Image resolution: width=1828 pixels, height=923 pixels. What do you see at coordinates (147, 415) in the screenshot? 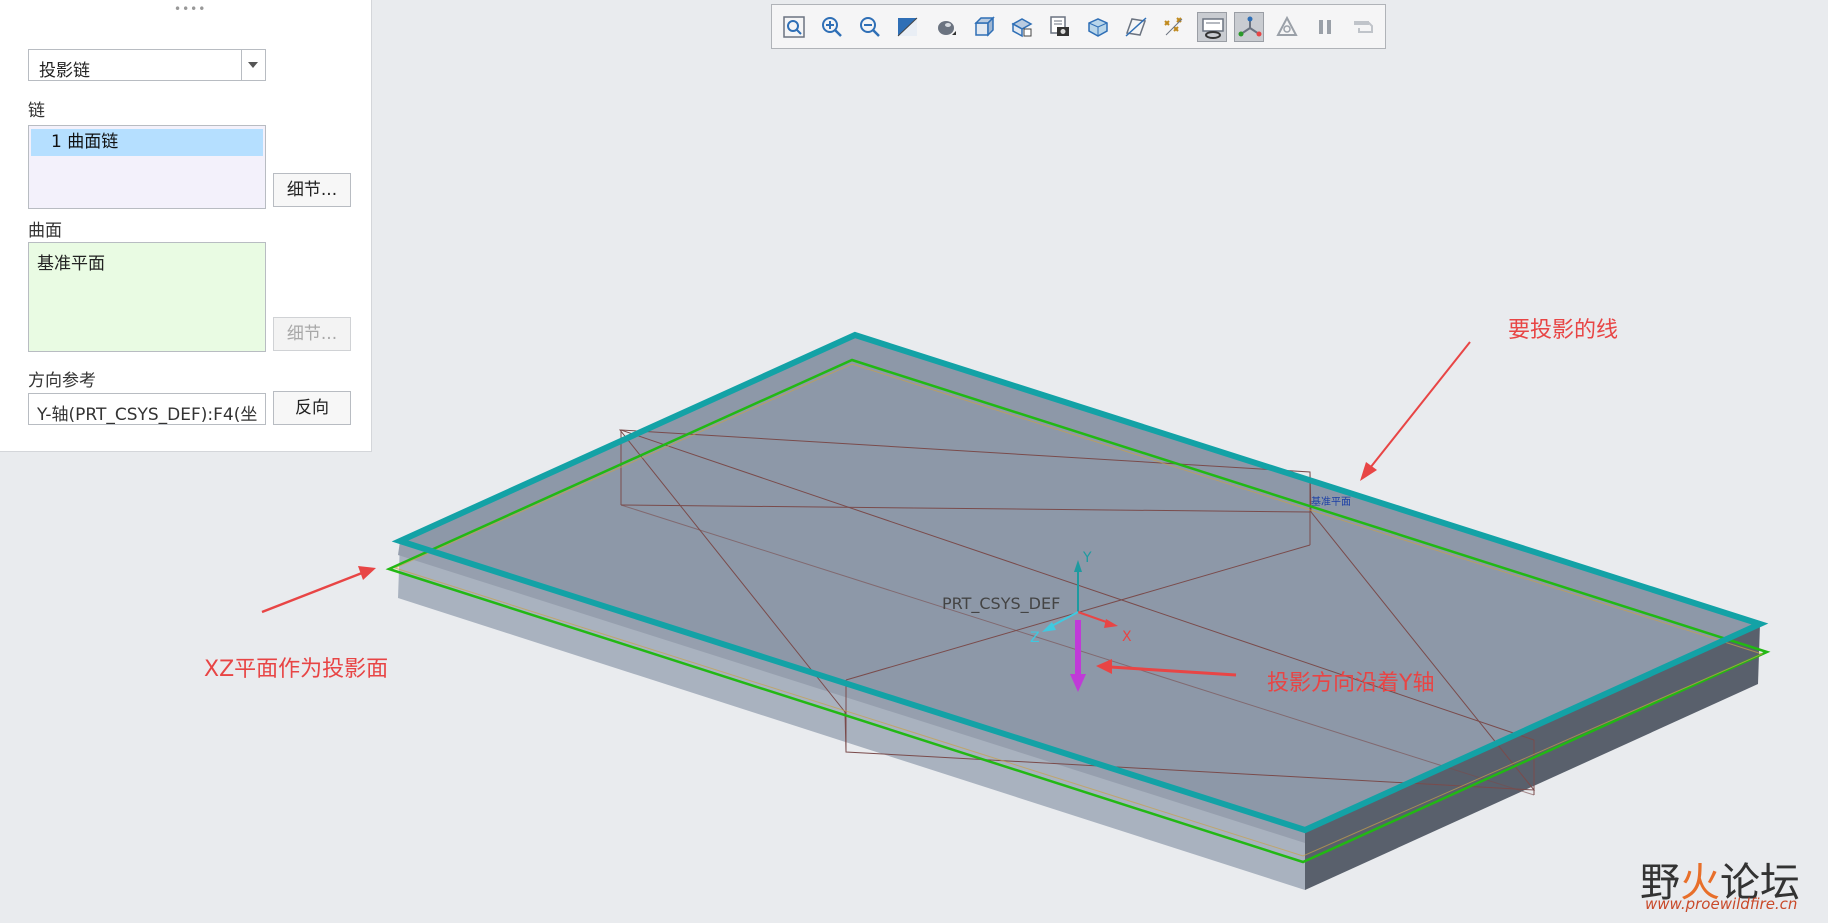
I see `direction-reference-value: Y-轴(PRT_CSYS_DEF):F4(坐` at bounding box center [147, 415].